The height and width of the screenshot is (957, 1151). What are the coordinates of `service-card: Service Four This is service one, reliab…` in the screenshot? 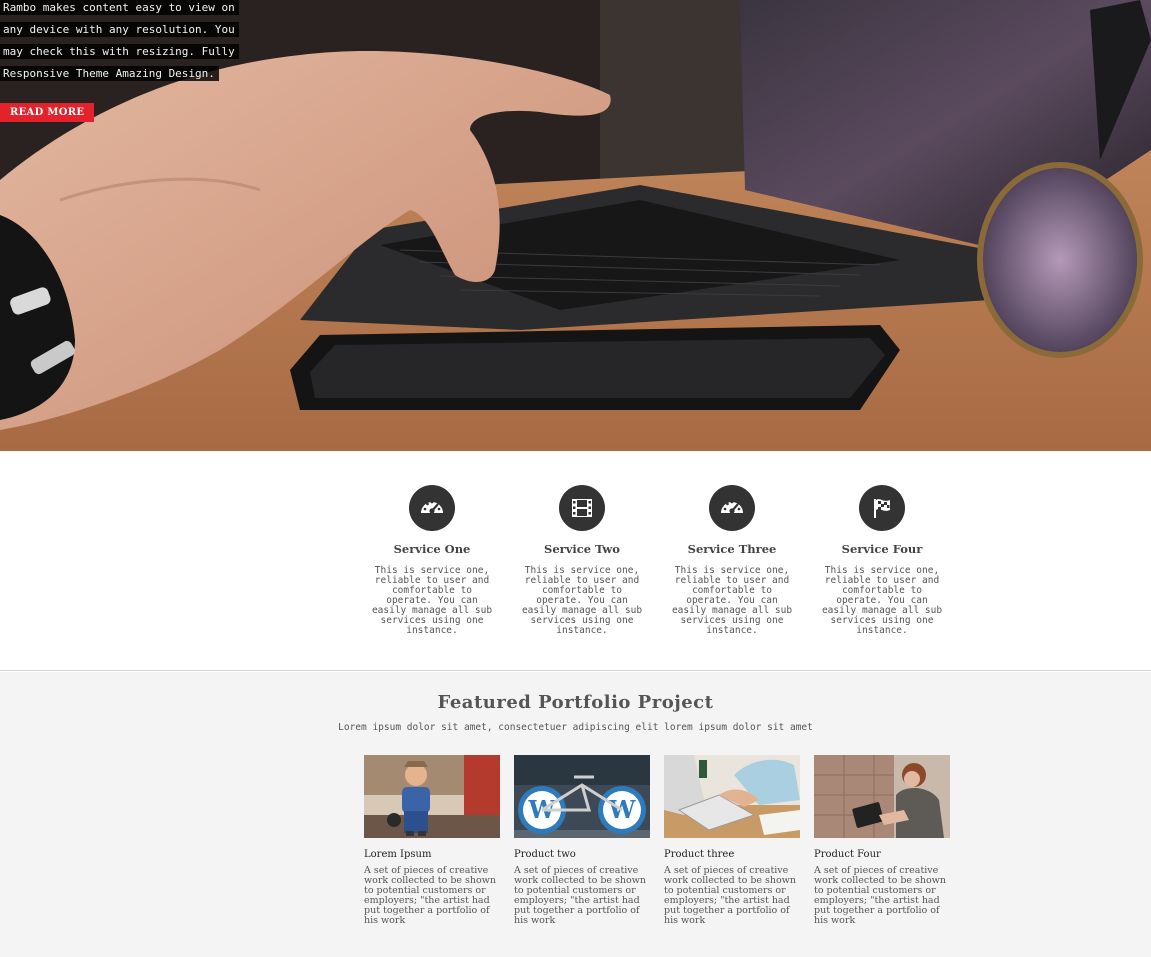 It's located at (882, 560).